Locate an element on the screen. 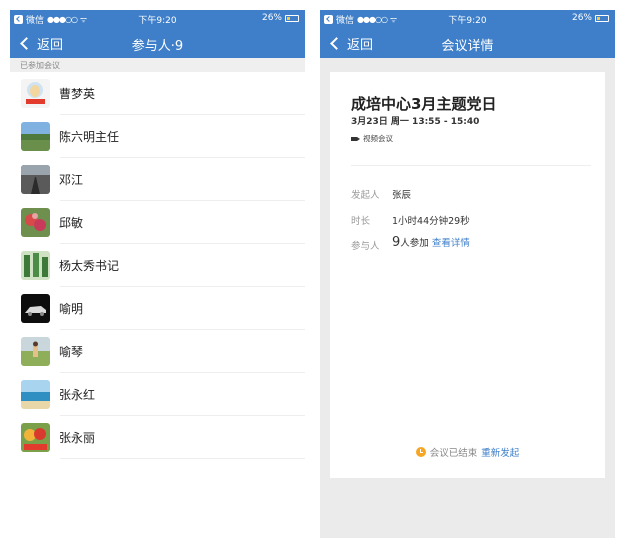 This screenshot has width=627, height=548. participants-value: 9人参加 查看详情 is located at coordinates (431, 242).